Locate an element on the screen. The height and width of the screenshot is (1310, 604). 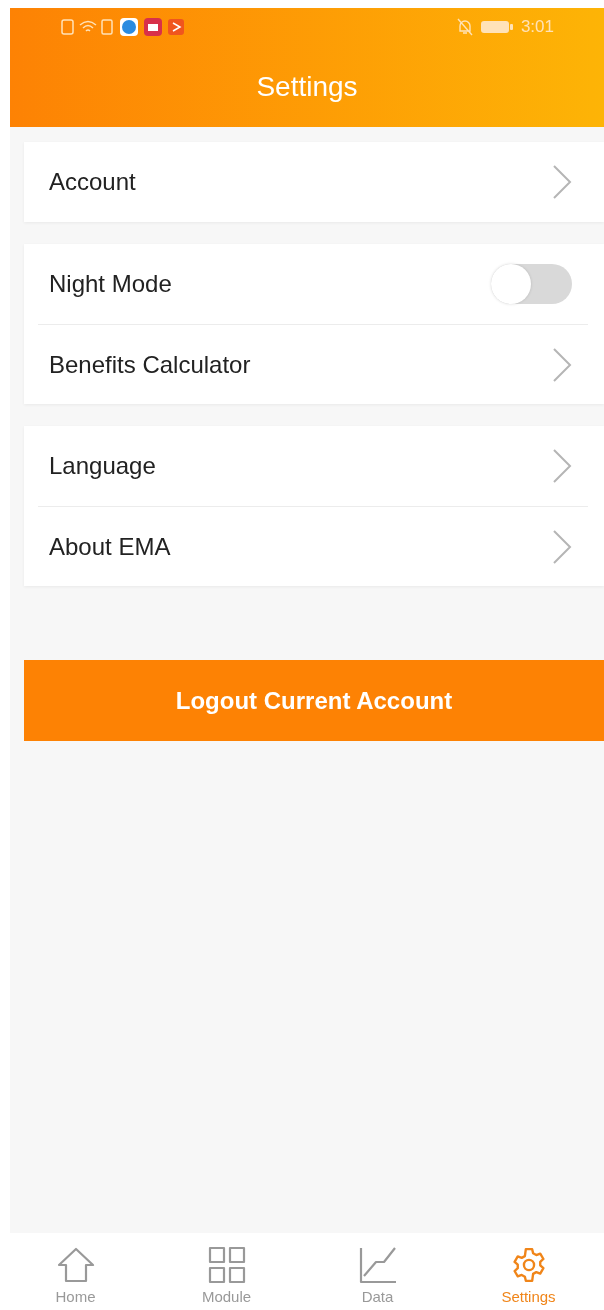
tab-label: Settings is located at coordinates (528, 1296).